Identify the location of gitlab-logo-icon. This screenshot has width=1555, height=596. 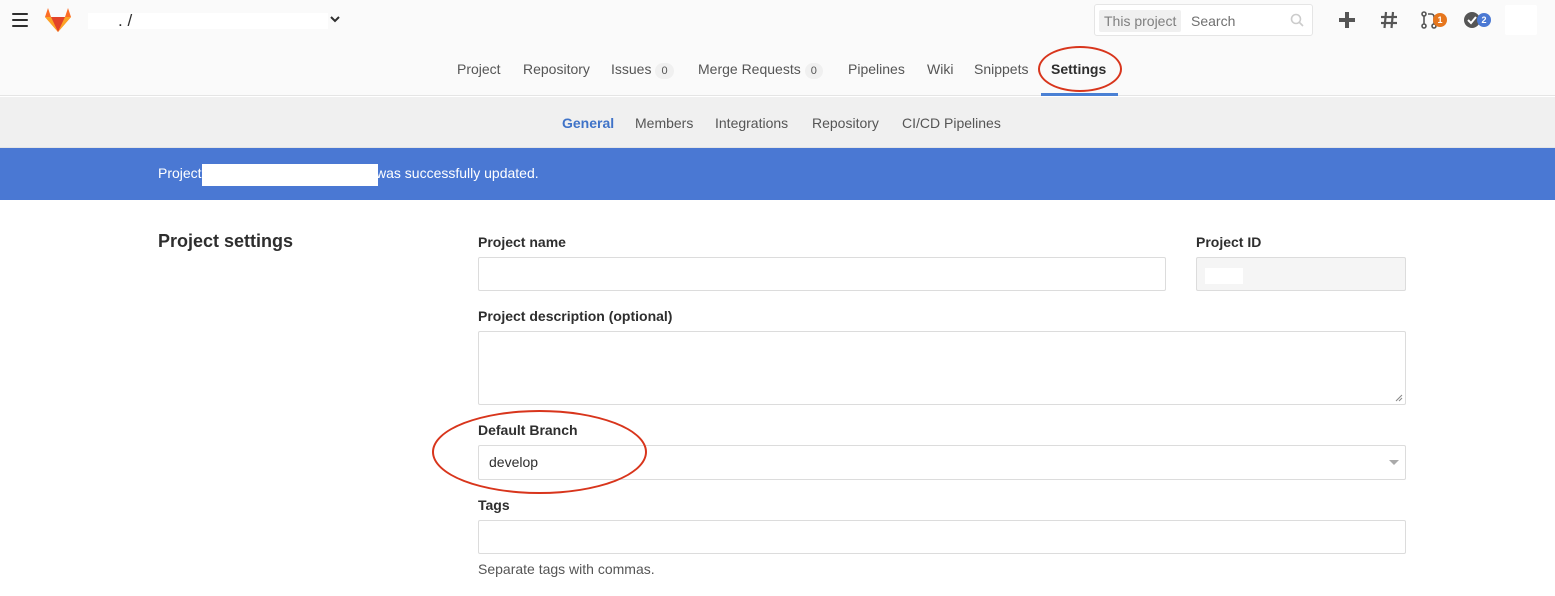
(58, 20).